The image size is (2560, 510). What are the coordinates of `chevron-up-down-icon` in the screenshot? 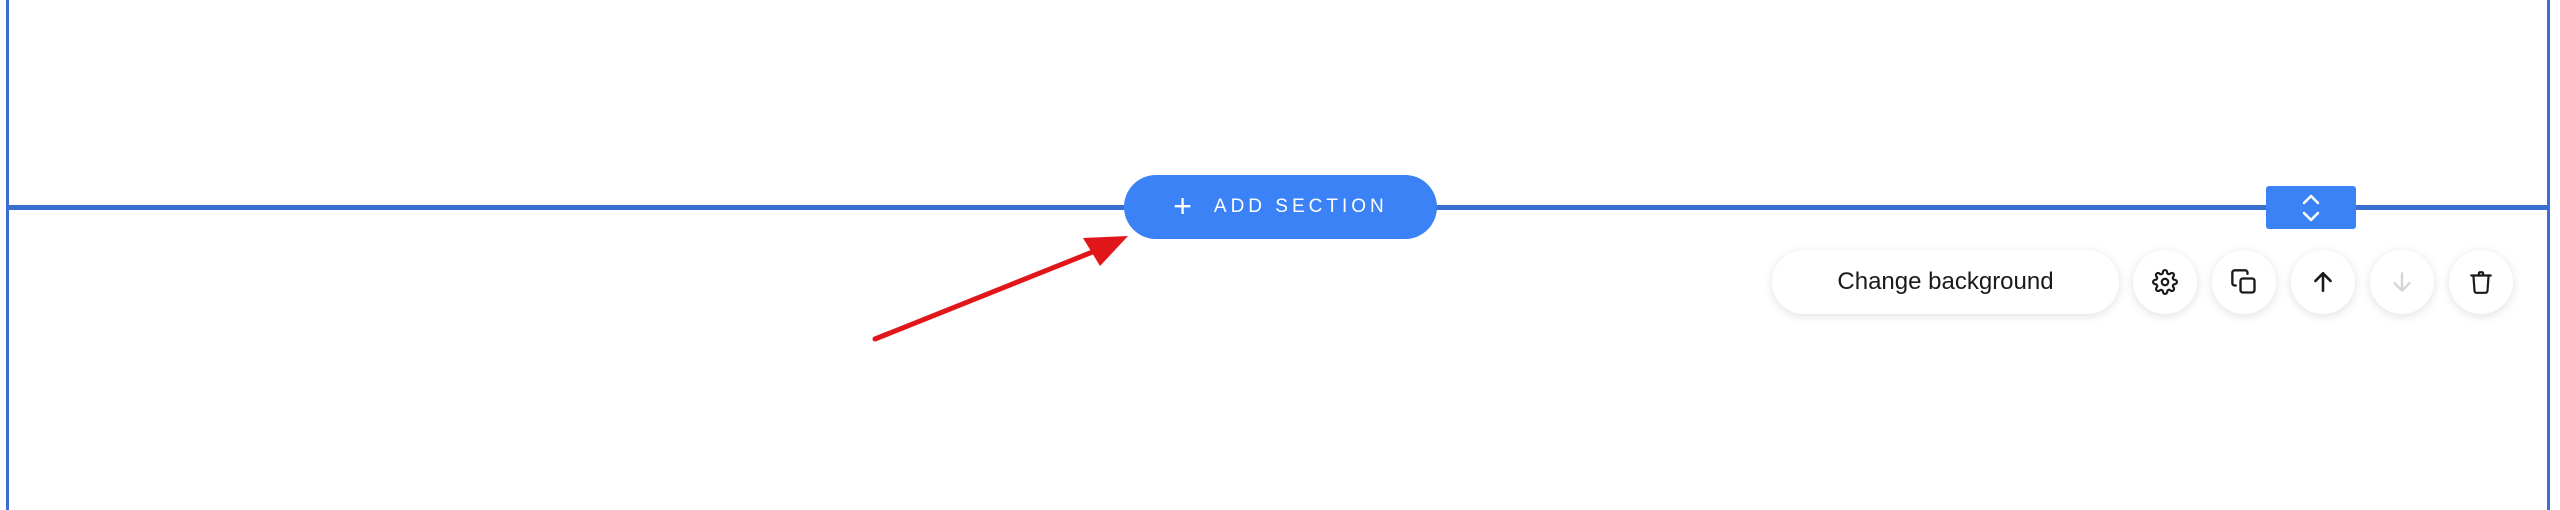 It's located at (2311, 207).